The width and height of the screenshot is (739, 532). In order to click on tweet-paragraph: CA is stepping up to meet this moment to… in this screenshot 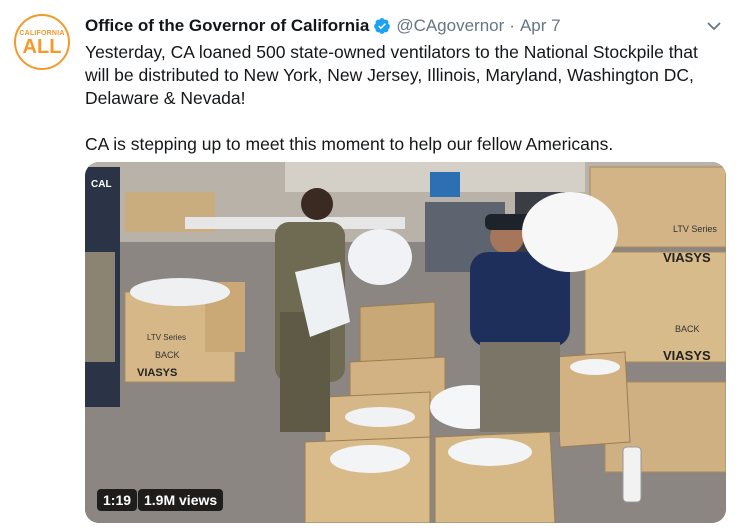, I will do `click(349, 144)`.